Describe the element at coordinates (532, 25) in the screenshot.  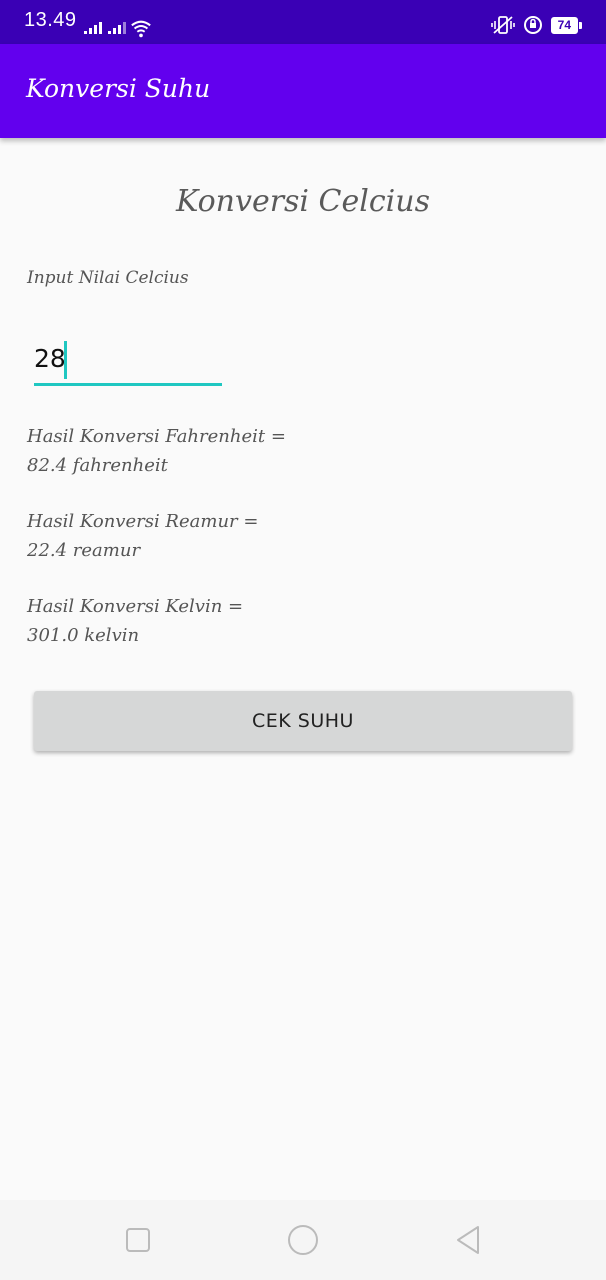
I see `alarm-icon` at that location.